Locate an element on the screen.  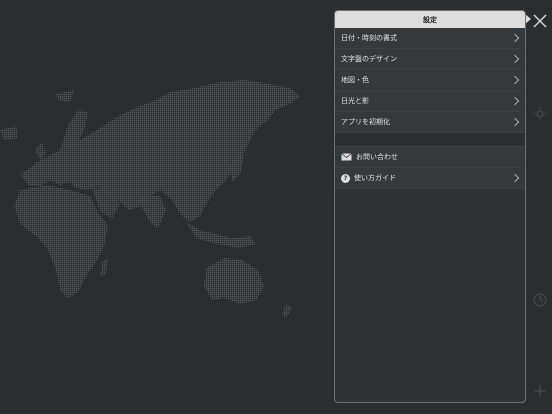
menu-item: 地図・色 is located at coordinates (430, 80).